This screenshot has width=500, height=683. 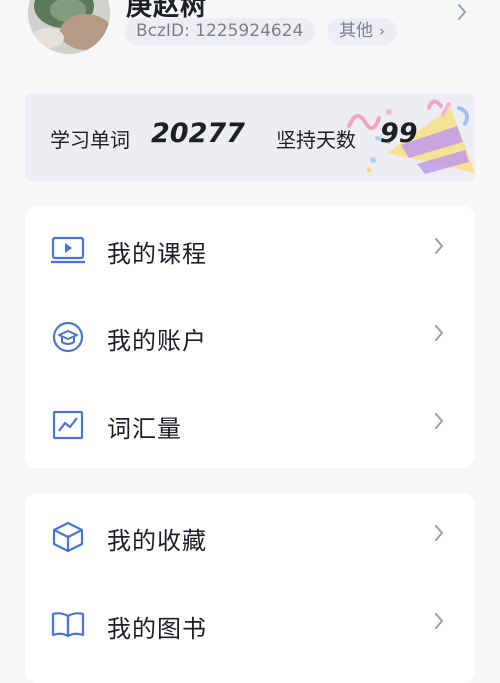 What do you see at coordinates (356, 31) in the screenshot?
I see `other-label: 其他` at bounding box center [356, 31].